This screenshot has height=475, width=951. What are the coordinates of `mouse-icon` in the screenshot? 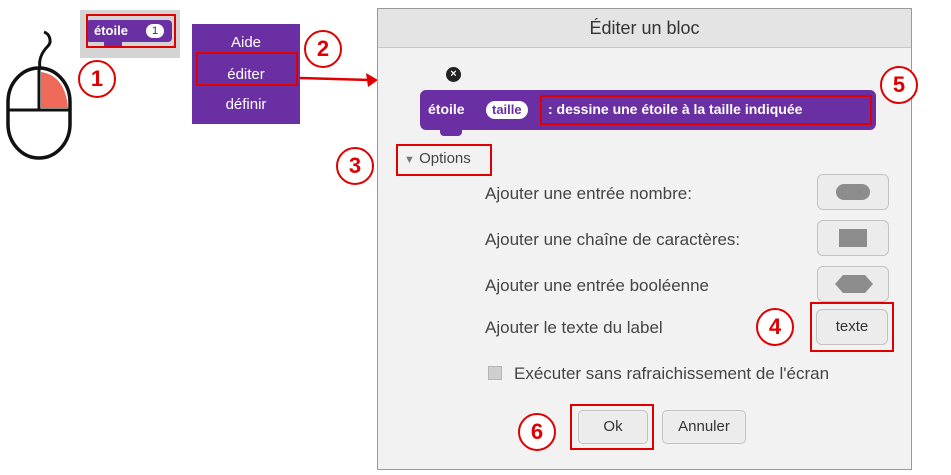 It's located at (39, 95).